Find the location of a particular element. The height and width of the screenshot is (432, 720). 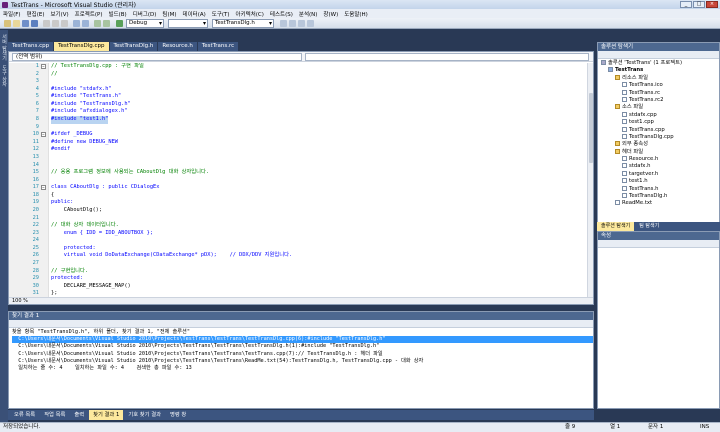

code-line: 6 #include "TestTransDlg.h" is located at coordinates (301, 105).